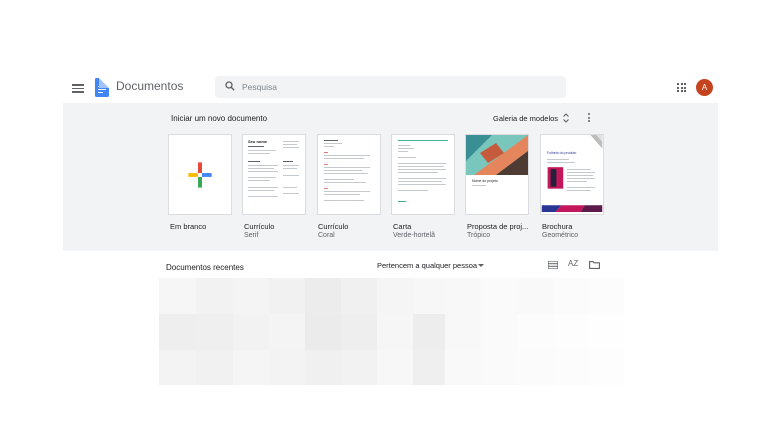 Image resolution: width=782 pixels, height=440 pixels. What do you see at coordinates (704, 87) in the screenshot?
I see `account-avatar: A` at bounding box center [704, 87].